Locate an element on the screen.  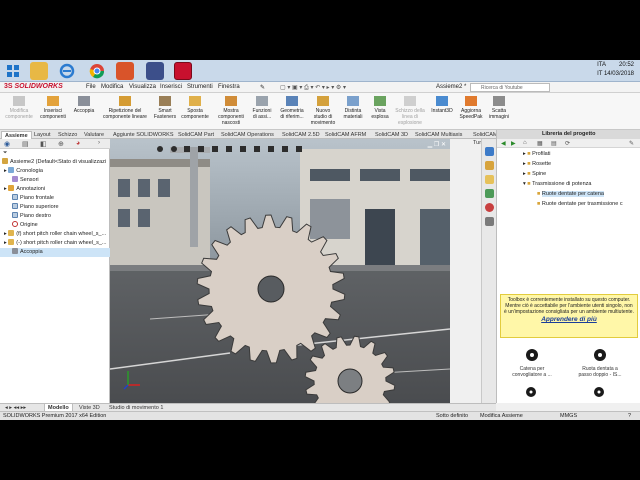
take-snapshot-button: Scatta immagini is located at coordinates (499, 108).